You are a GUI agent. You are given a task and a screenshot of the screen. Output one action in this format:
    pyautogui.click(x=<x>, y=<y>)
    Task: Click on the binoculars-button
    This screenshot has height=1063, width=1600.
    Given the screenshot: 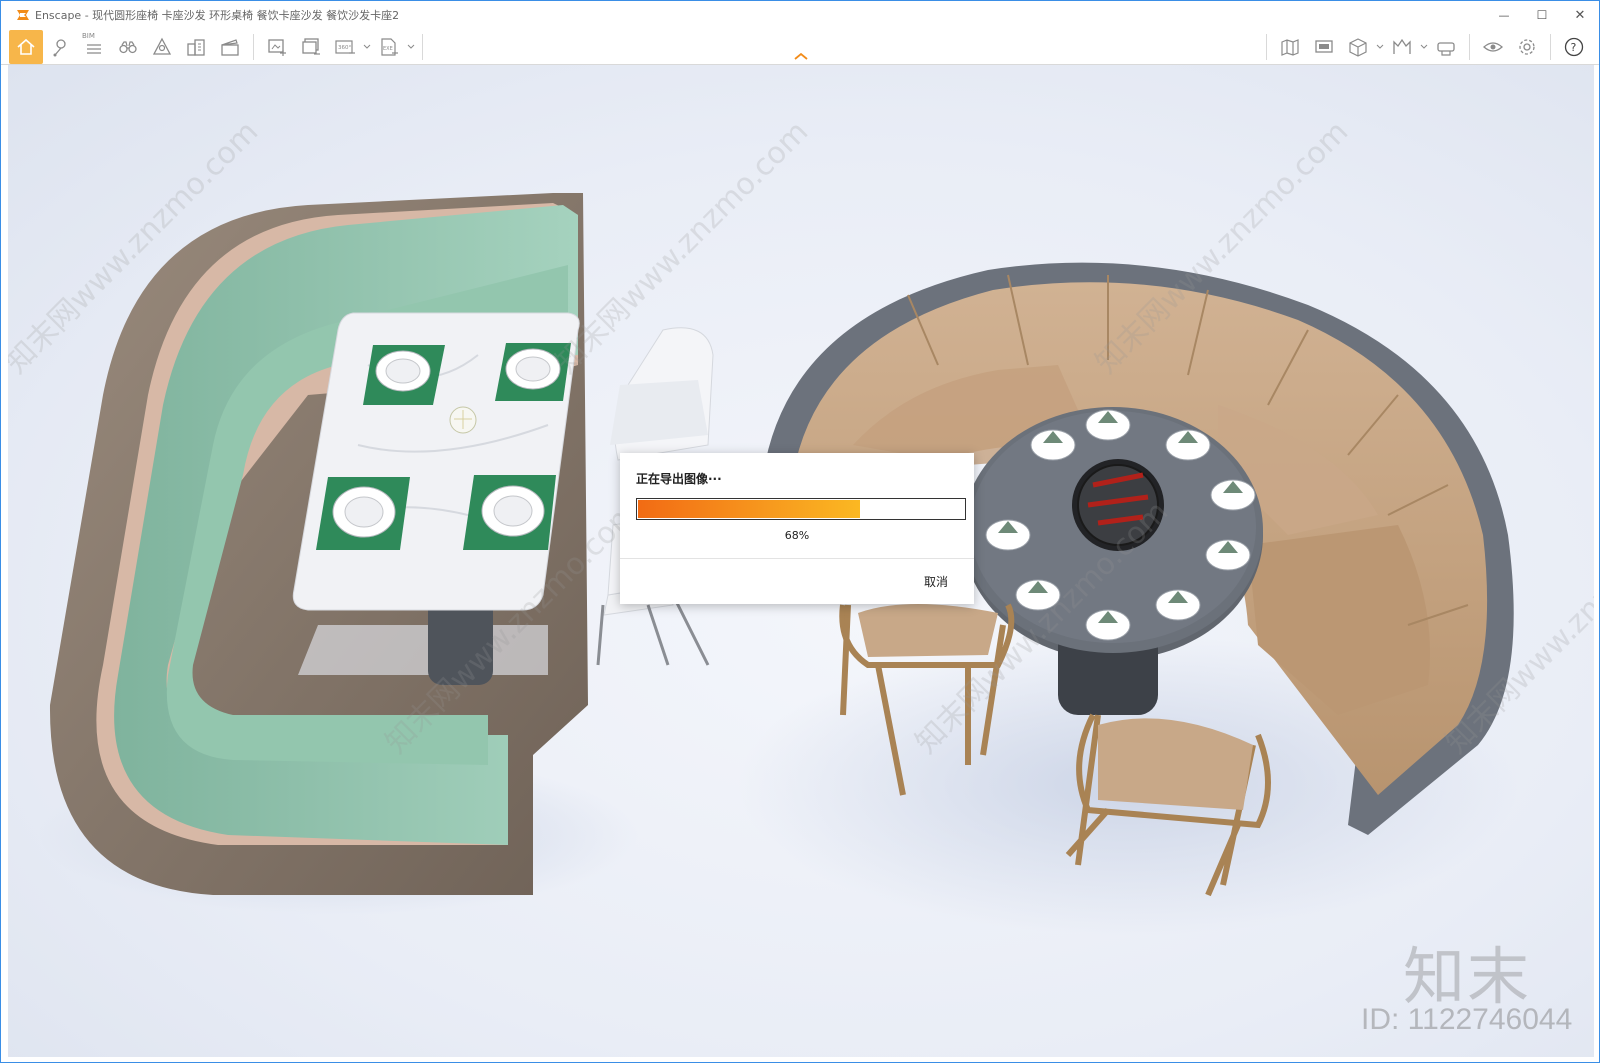 What is the action you would take?
    pyautogui.click(x=128, y=47)
    